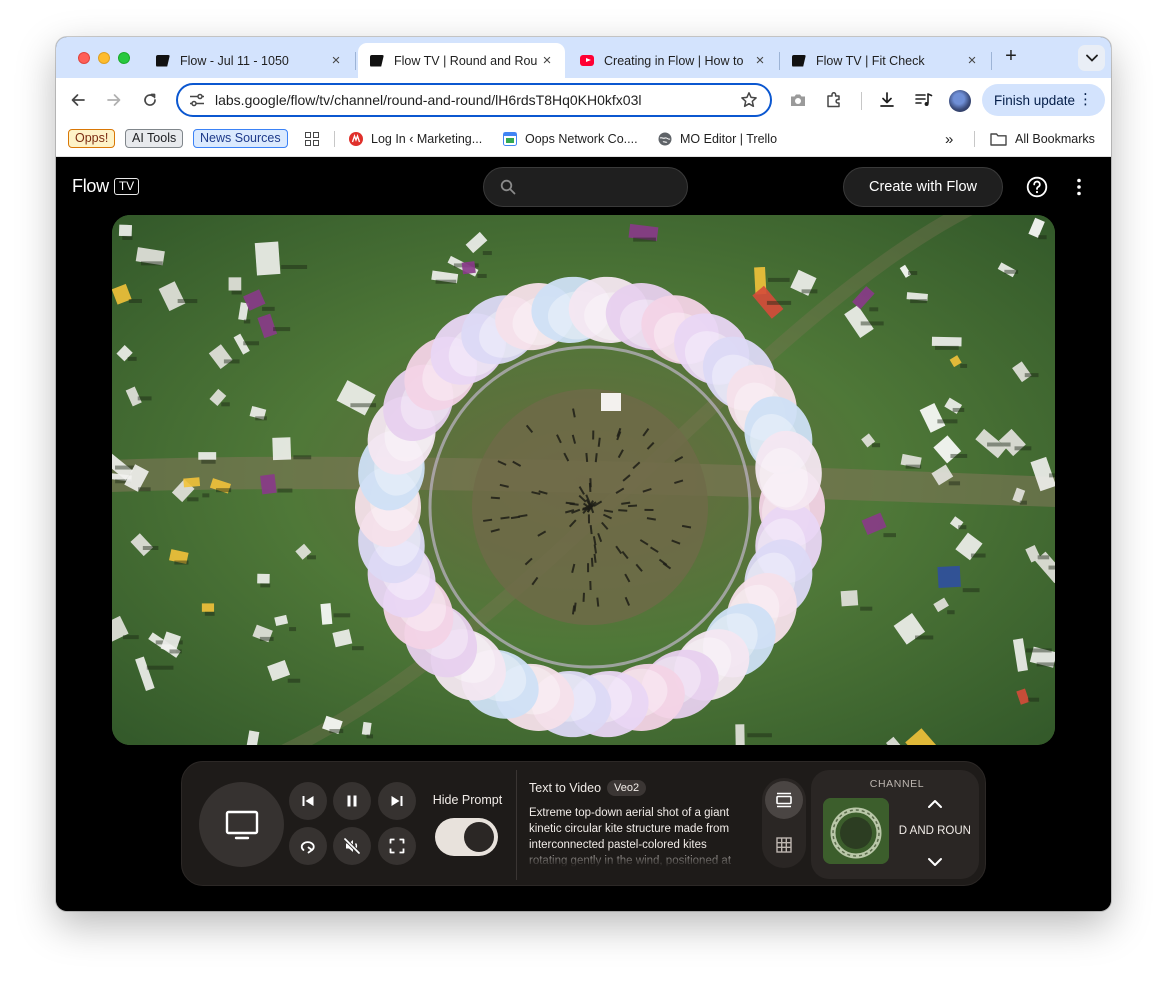  Describe the element at coordinates (397, 801) in the screenshot. I see `next-button` at that location.